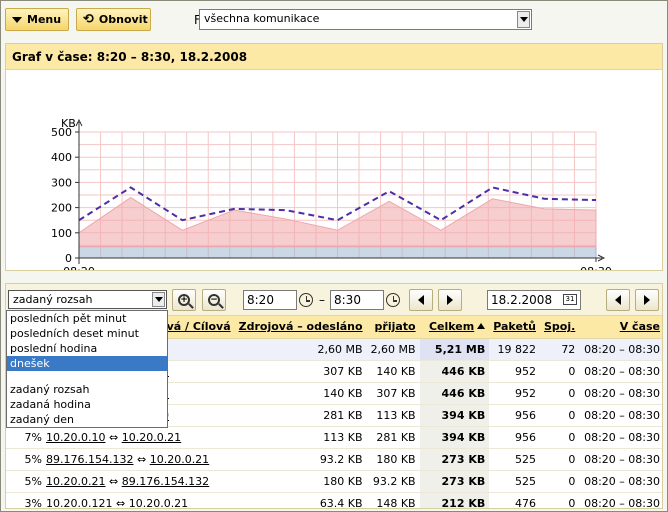 Image resolution: width=668 pixels, height=512 pixels. What do you see at coordinates (596, 267) in the screenshot?
I see `x-tick-label-end: 08:30` at bounding box center [596, 267].